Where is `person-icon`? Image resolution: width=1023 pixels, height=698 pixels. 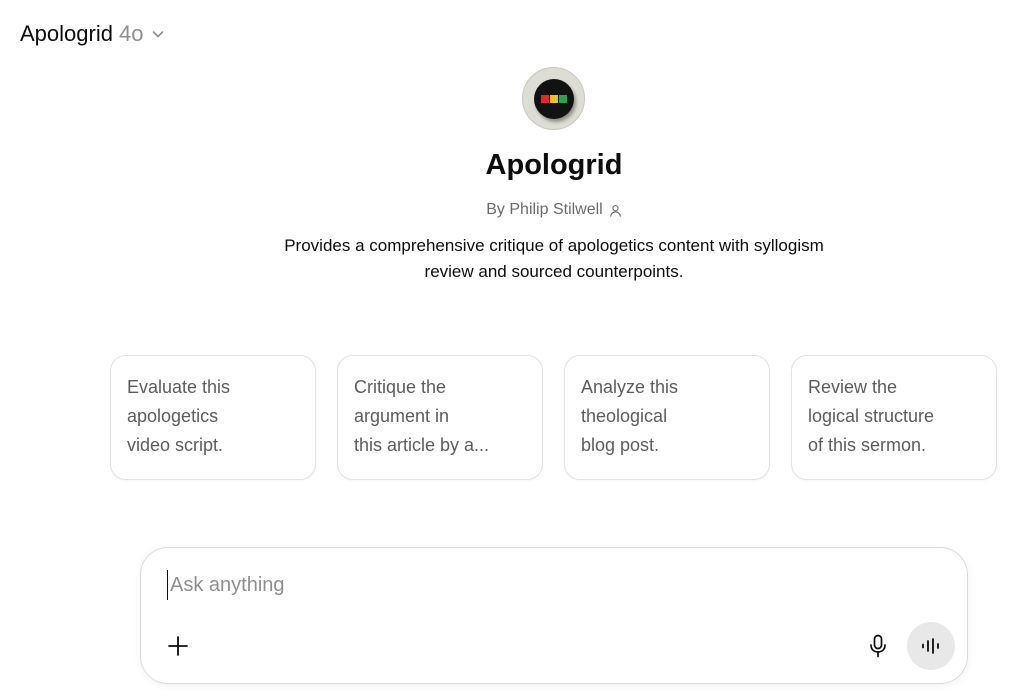
person-icon is located at coordinates (615, 210).